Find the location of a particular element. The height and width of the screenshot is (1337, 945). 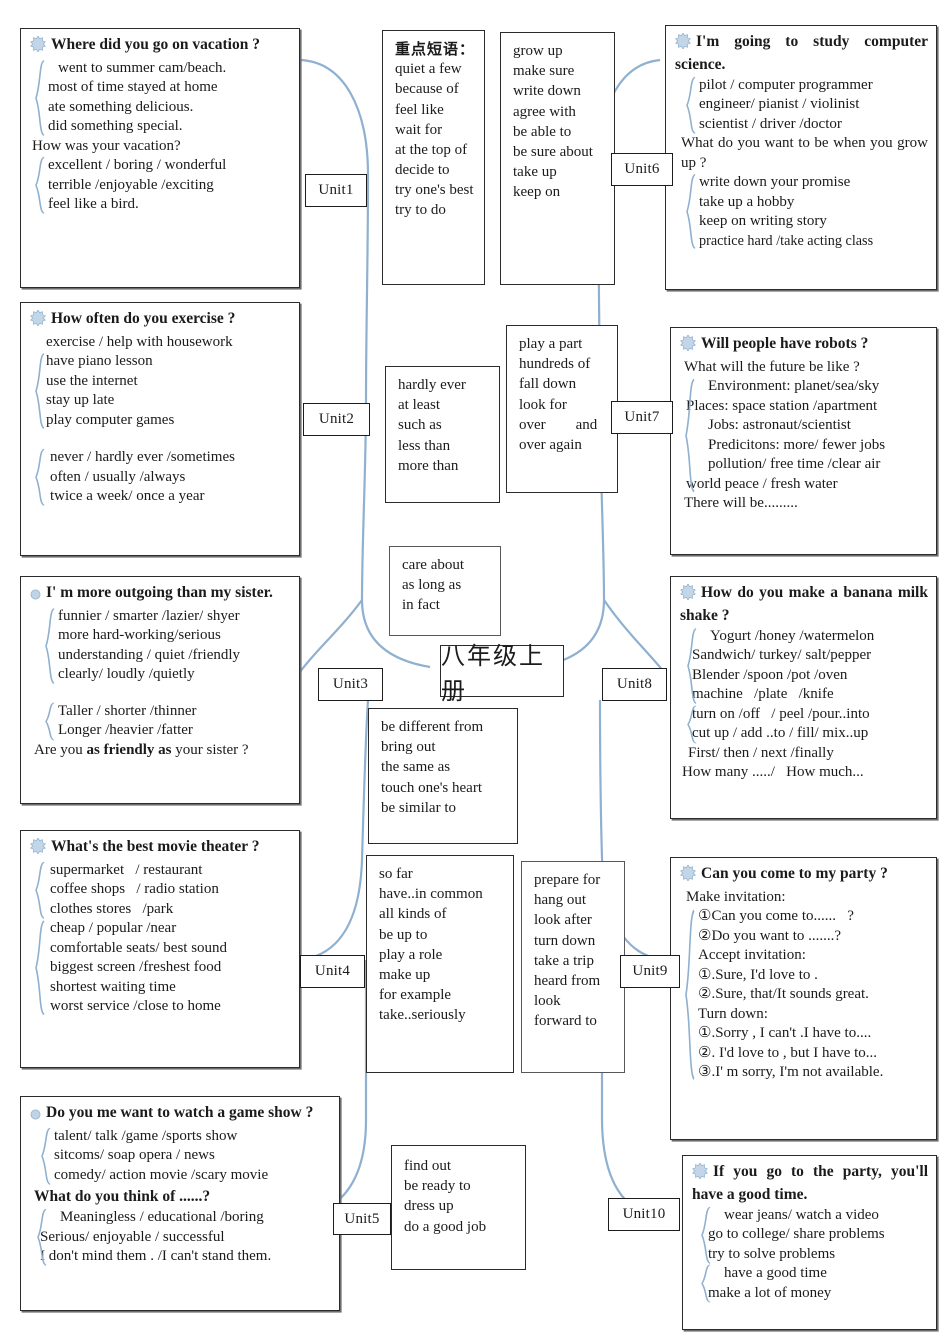

list-item: have piano lesson is located at coordinates (99, 361).